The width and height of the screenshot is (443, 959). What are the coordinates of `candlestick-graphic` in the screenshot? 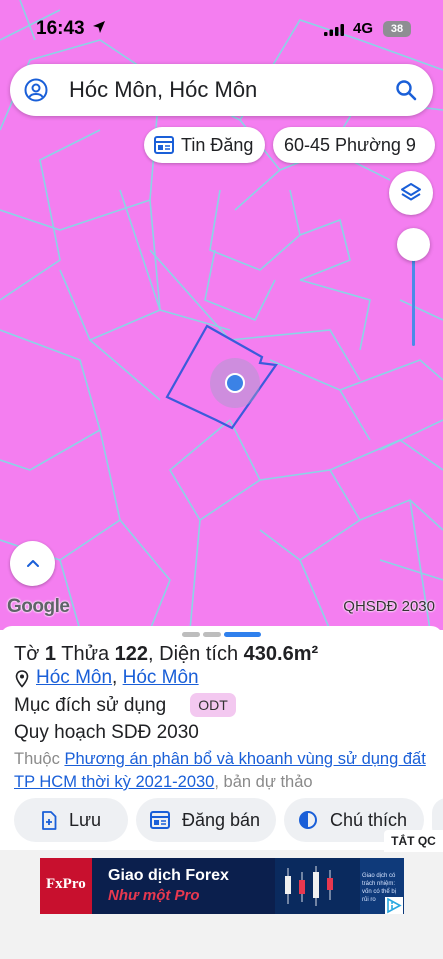 It's located at (309, 886).